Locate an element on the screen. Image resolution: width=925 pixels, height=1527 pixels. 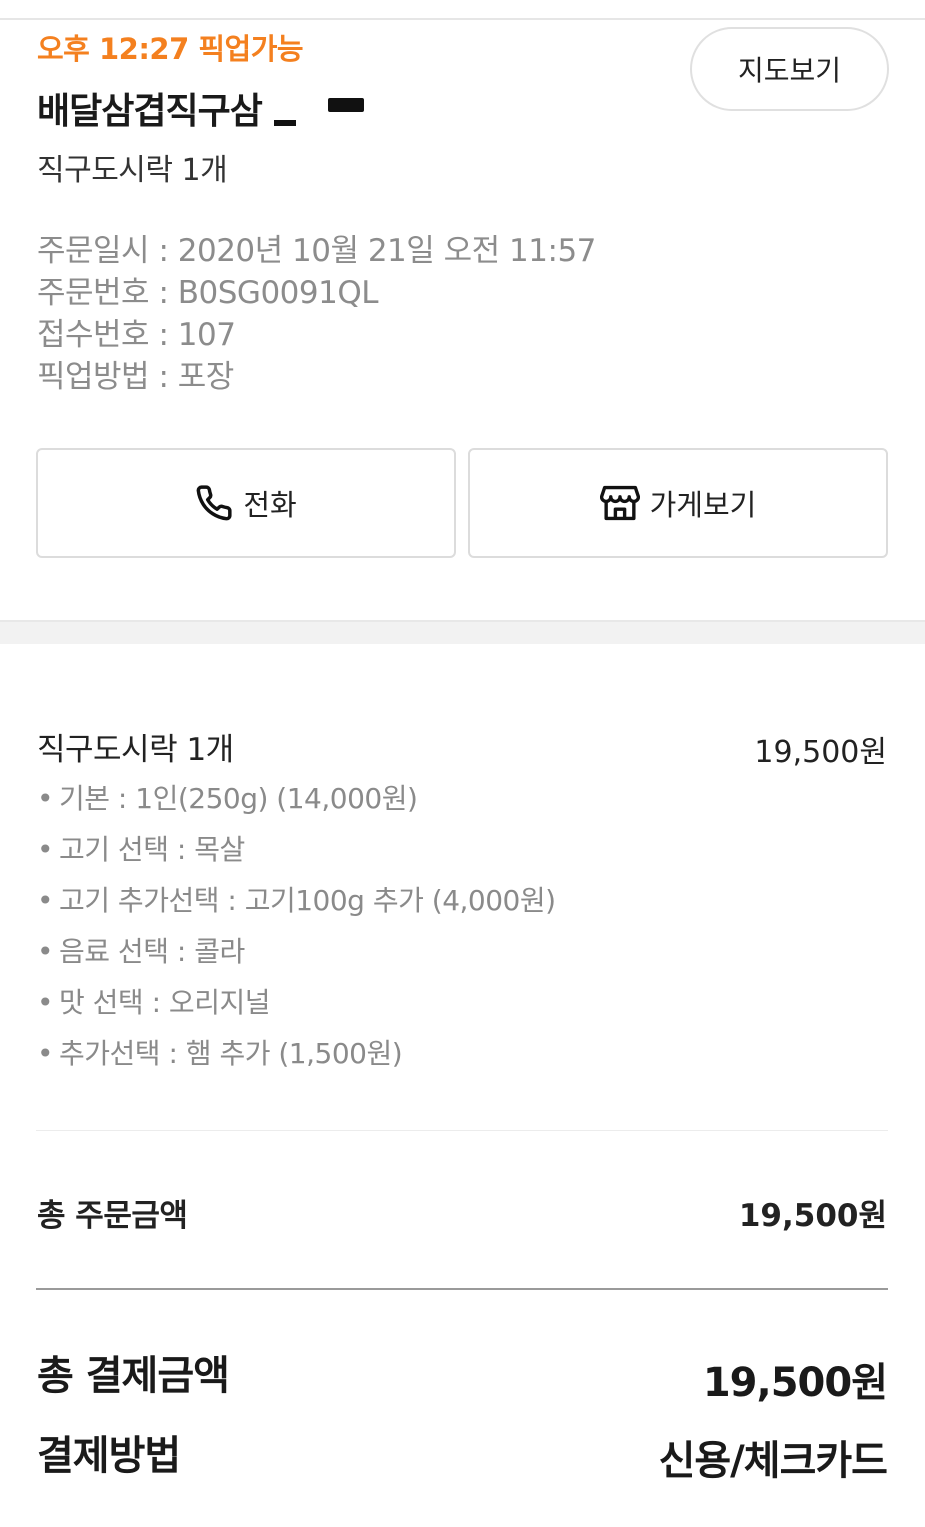
list-item: • 기본 : 1인(250g) (14,000원) is located at coordinates (296, 801).